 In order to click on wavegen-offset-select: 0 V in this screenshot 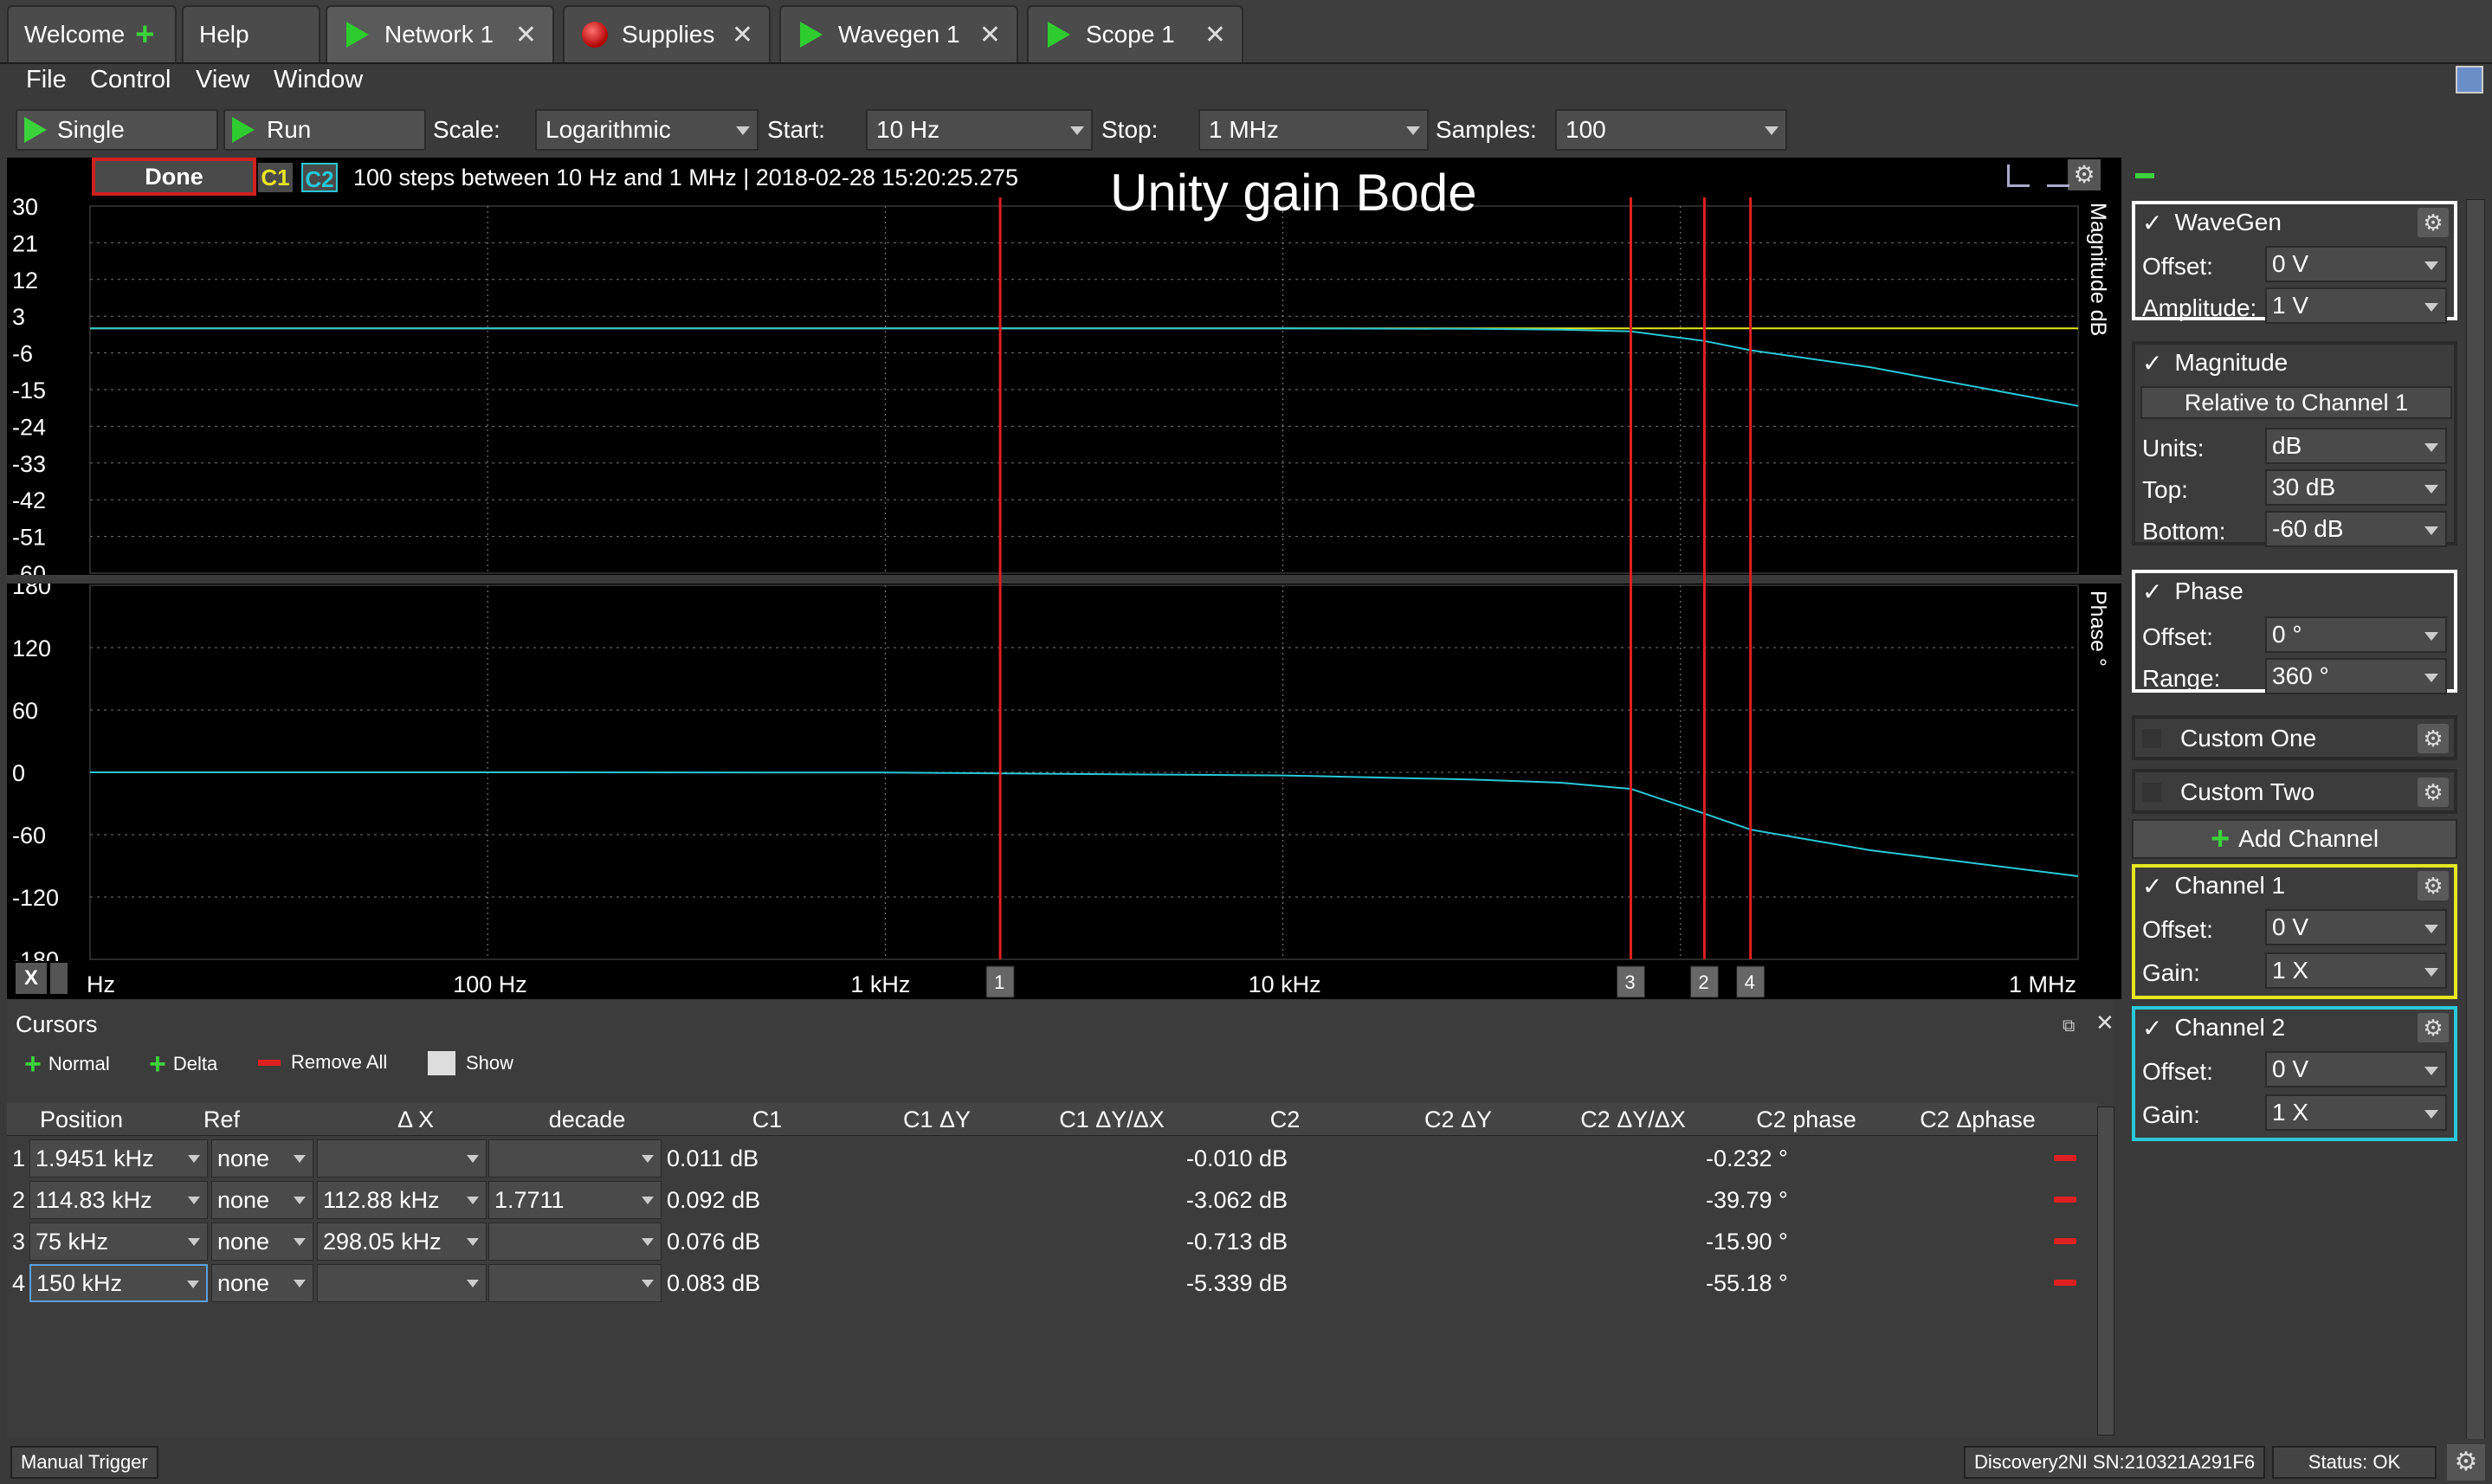, I will do `click(2356, 264)`.